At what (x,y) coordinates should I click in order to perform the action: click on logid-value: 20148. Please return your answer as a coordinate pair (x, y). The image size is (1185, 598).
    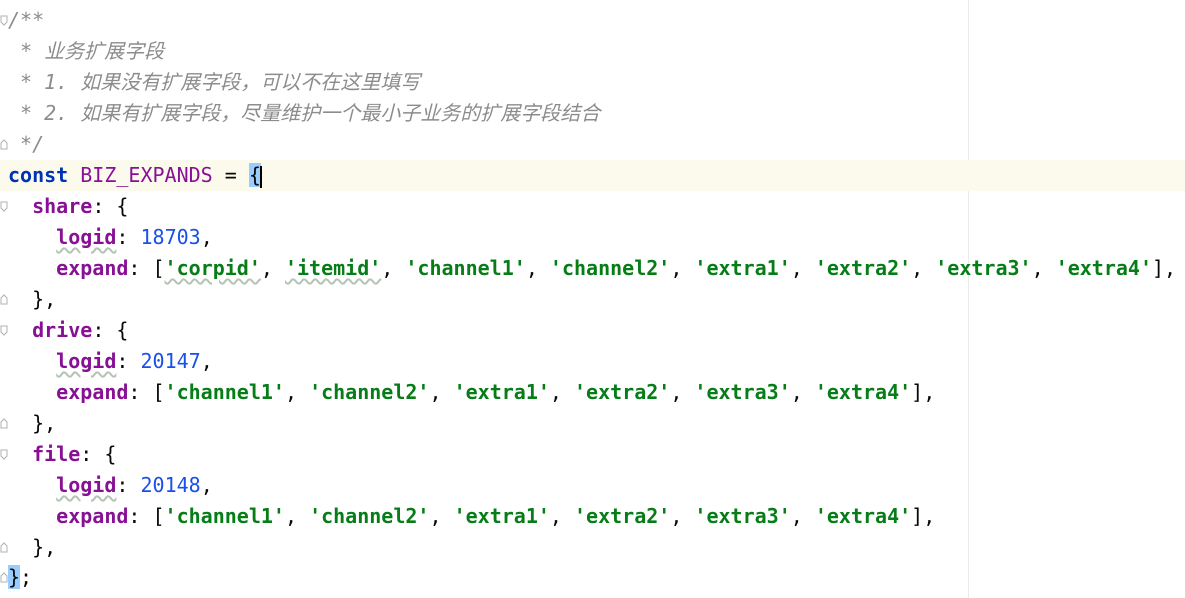
    Looking at the image, I should click on (170, 485).